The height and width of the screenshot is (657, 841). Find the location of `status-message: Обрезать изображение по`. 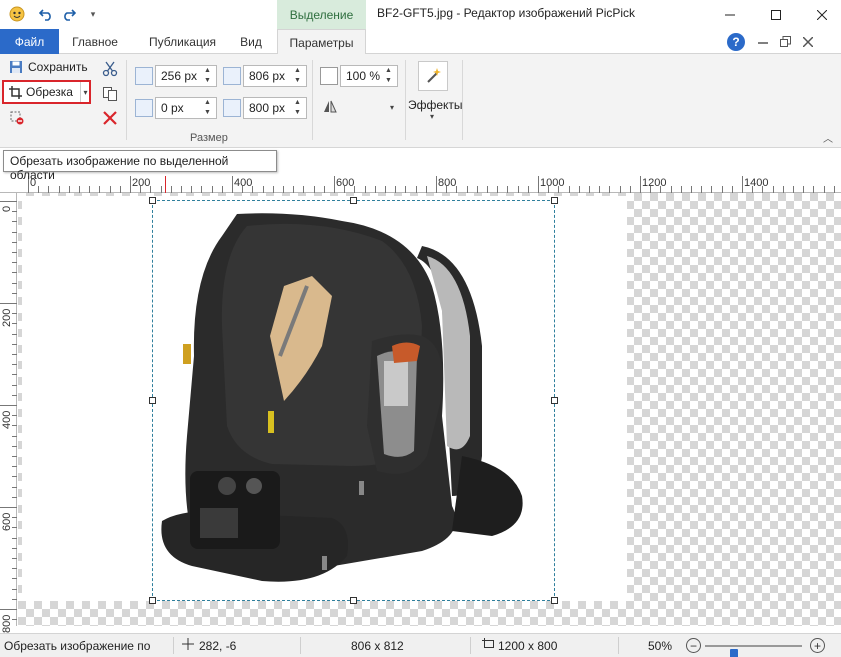

status-message: Обрезать изображение по is located at coordinates (77, 646).